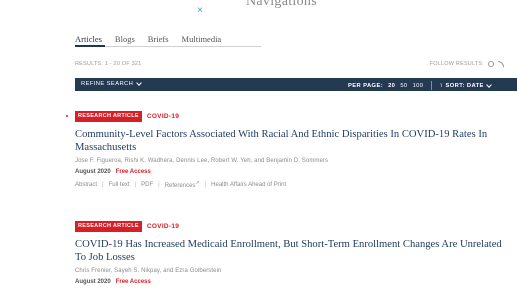 Image resolution: width=517 pixels, height=297 pixels. I want to click on site-title: Navigations, so click(281, 4).